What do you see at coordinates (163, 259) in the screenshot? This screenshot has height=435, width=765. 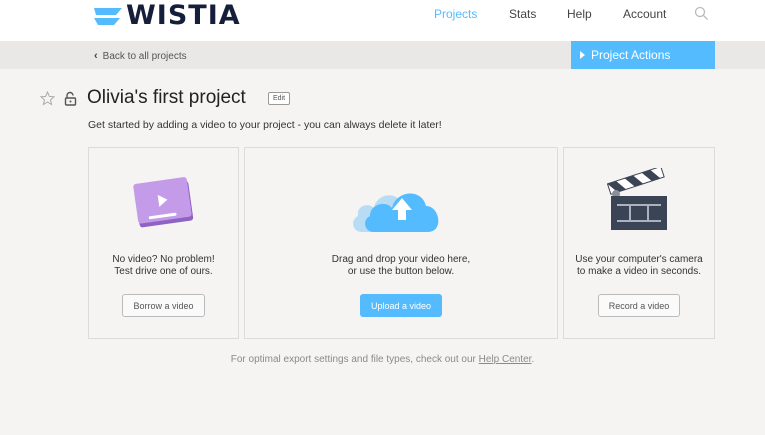 I see `borrow-line-1: No video? No problem!` at bounding box center [163, 259].